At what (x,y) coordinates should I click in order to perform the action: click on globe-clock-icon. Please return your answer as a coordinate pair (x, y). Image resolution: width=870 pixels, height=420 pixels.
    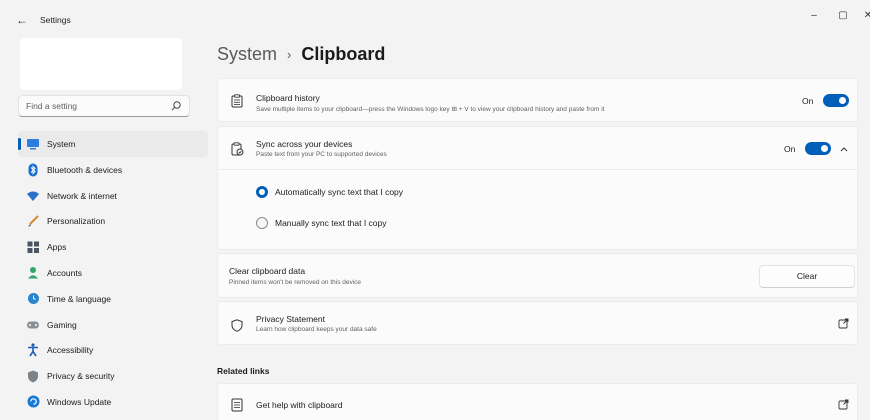
    Looking at the image, I should click on (33, 299).